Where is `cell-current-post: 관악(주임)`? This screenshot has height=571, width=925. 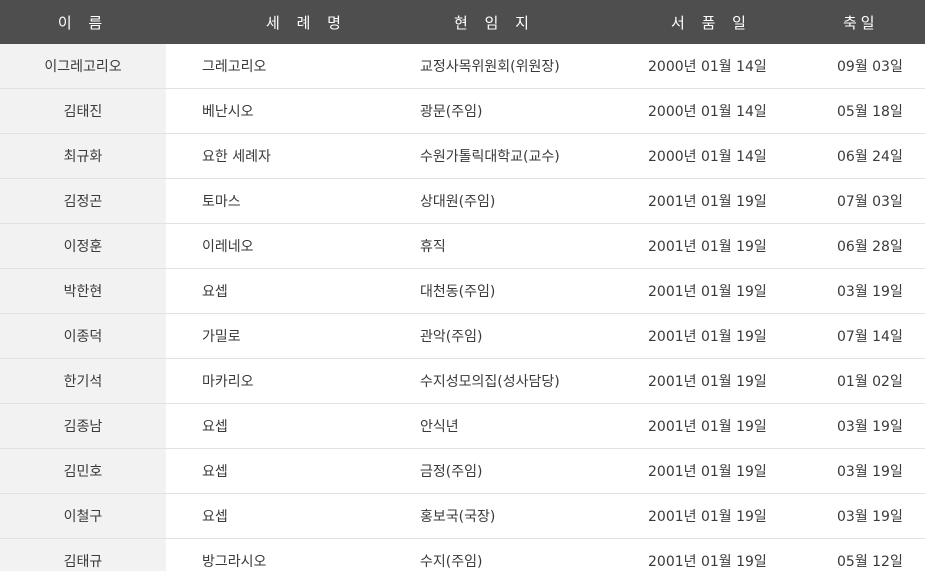 cell-current-post: 관악(주임) is located at coordinates (499, 336).